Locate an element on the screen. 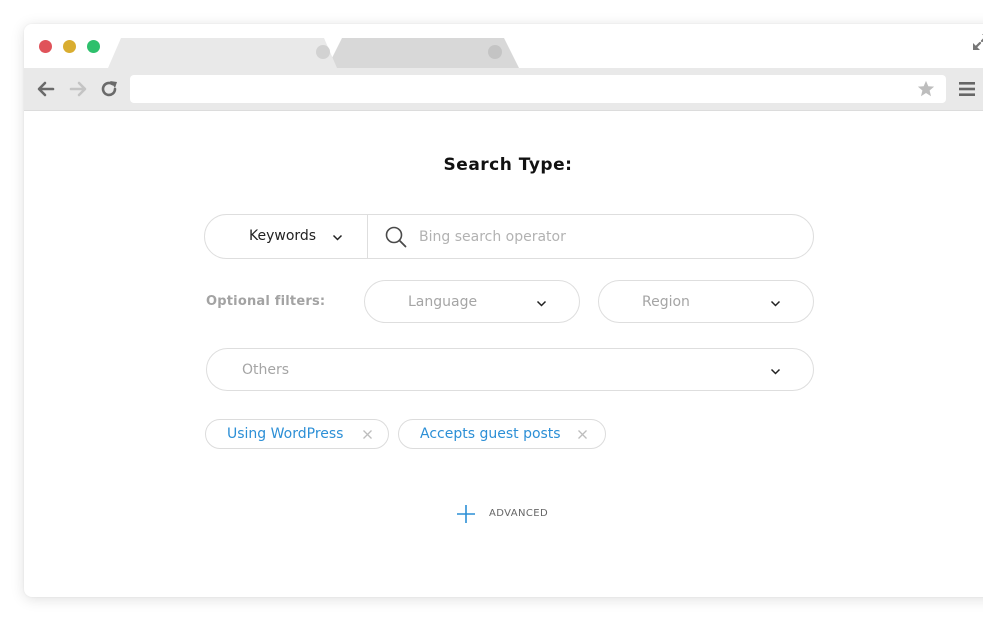 Image resolution: width=983 pixels, height=621 pixels. expand-arrows-icon is located at coordinates (977, 42).